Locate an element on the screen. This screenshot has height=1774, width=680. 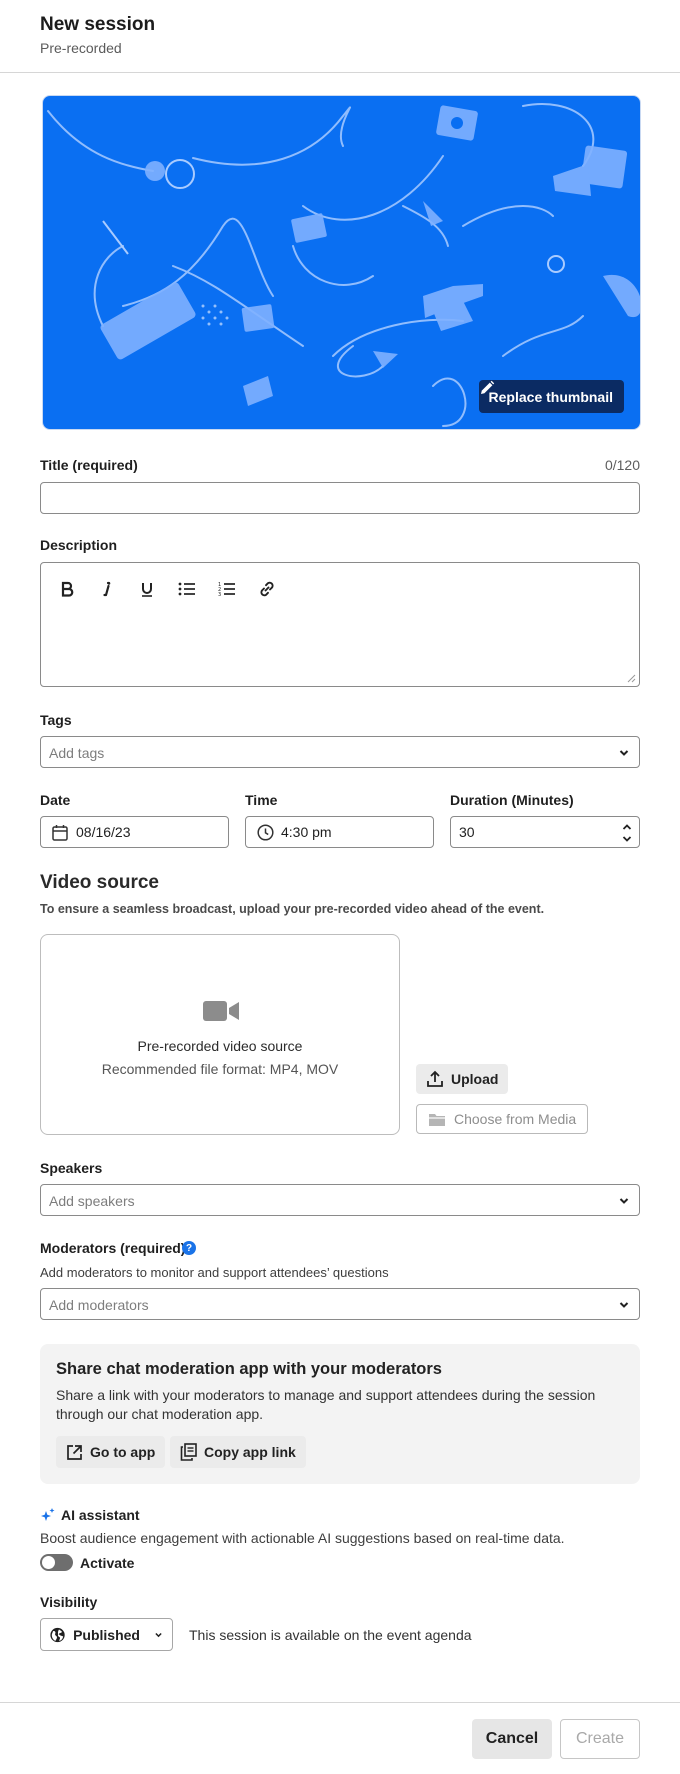
pencil-icon is located at coordinates (487, 387).